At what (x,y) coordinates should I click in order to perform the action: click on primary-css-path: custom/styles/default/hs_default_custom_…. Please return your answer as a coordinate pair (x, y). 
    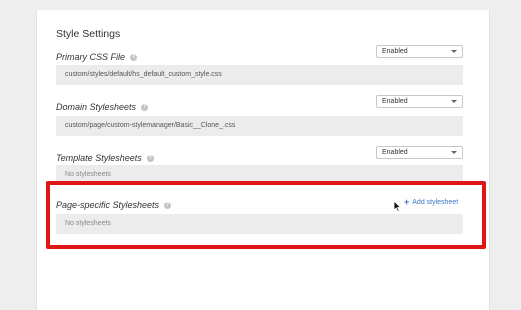
    Looking at the image, I should click on (259, 75).